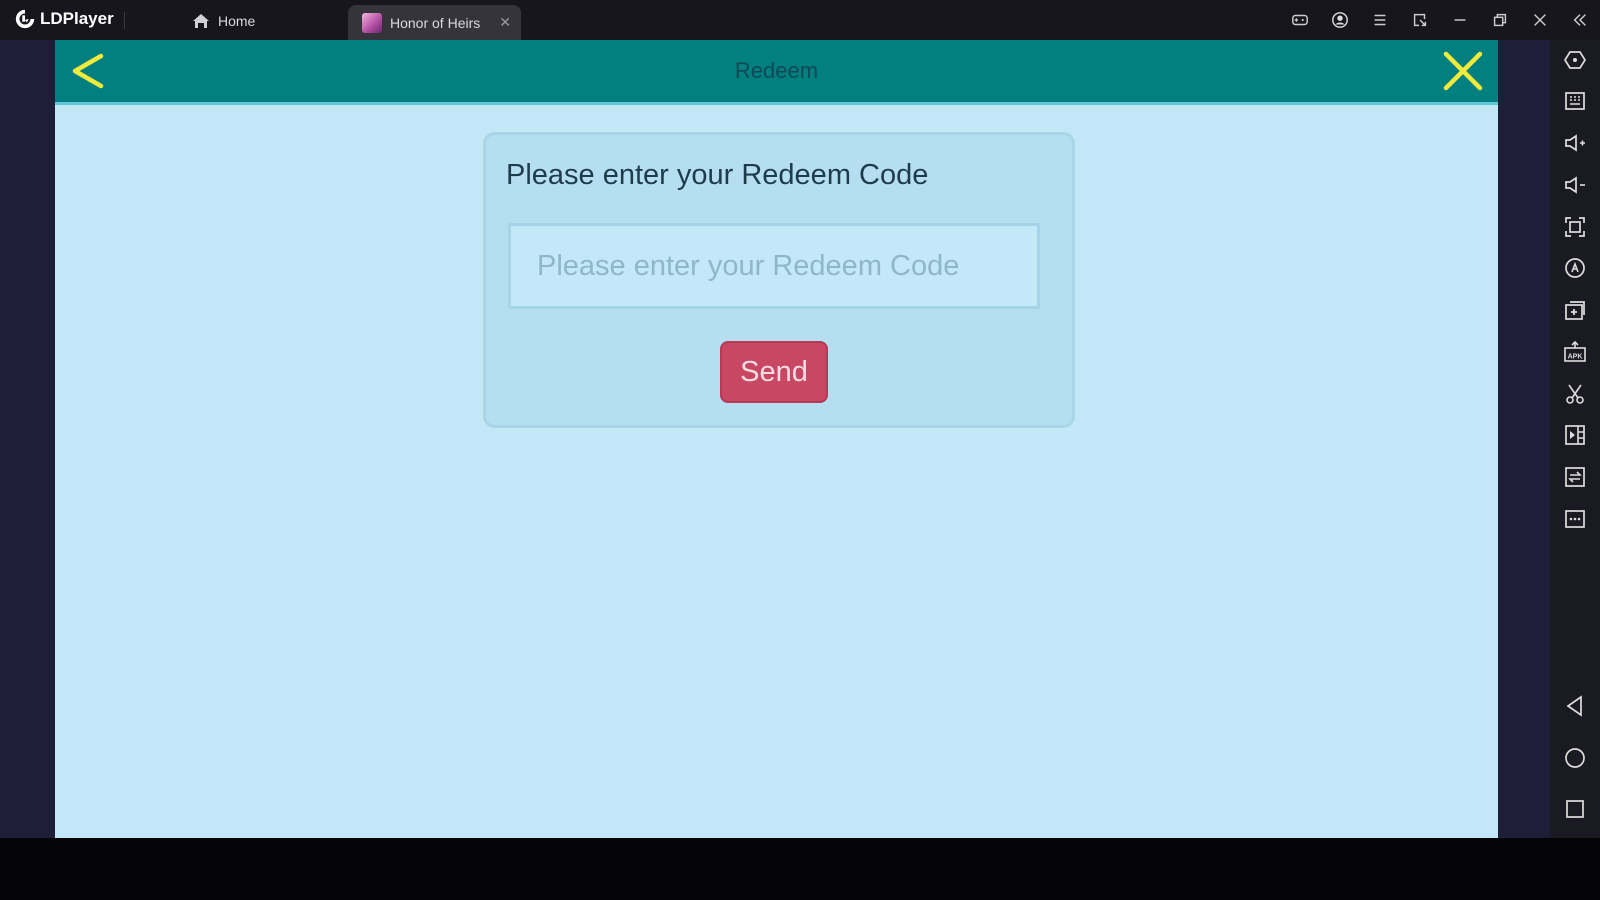  I want to click on multi-instance-button, so click(1575, 310).